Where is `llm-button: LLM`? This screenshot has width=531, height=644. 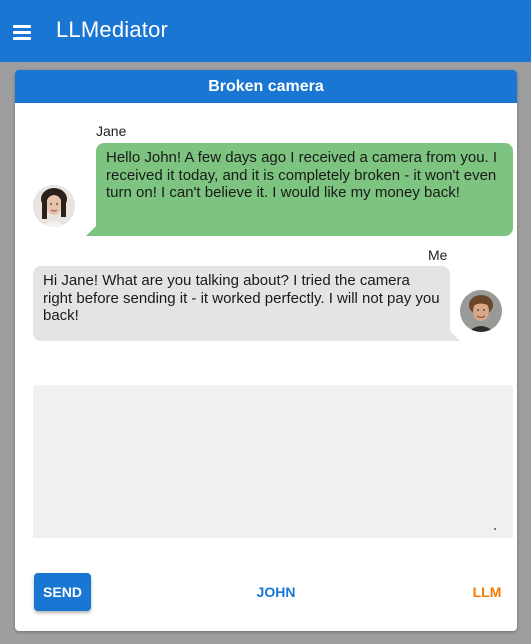 llm-button: LLM is located at coordinates (487, 592).